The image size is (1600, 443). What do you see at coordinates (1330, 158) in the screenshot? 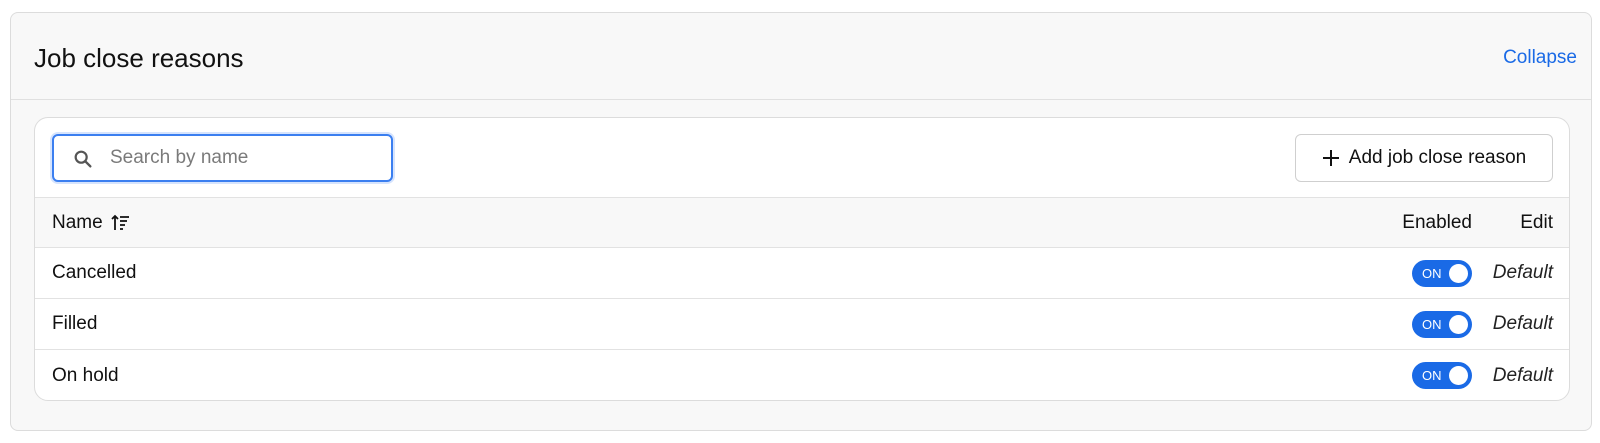
I see `plus-icon` at bounding box center [1330, 158].